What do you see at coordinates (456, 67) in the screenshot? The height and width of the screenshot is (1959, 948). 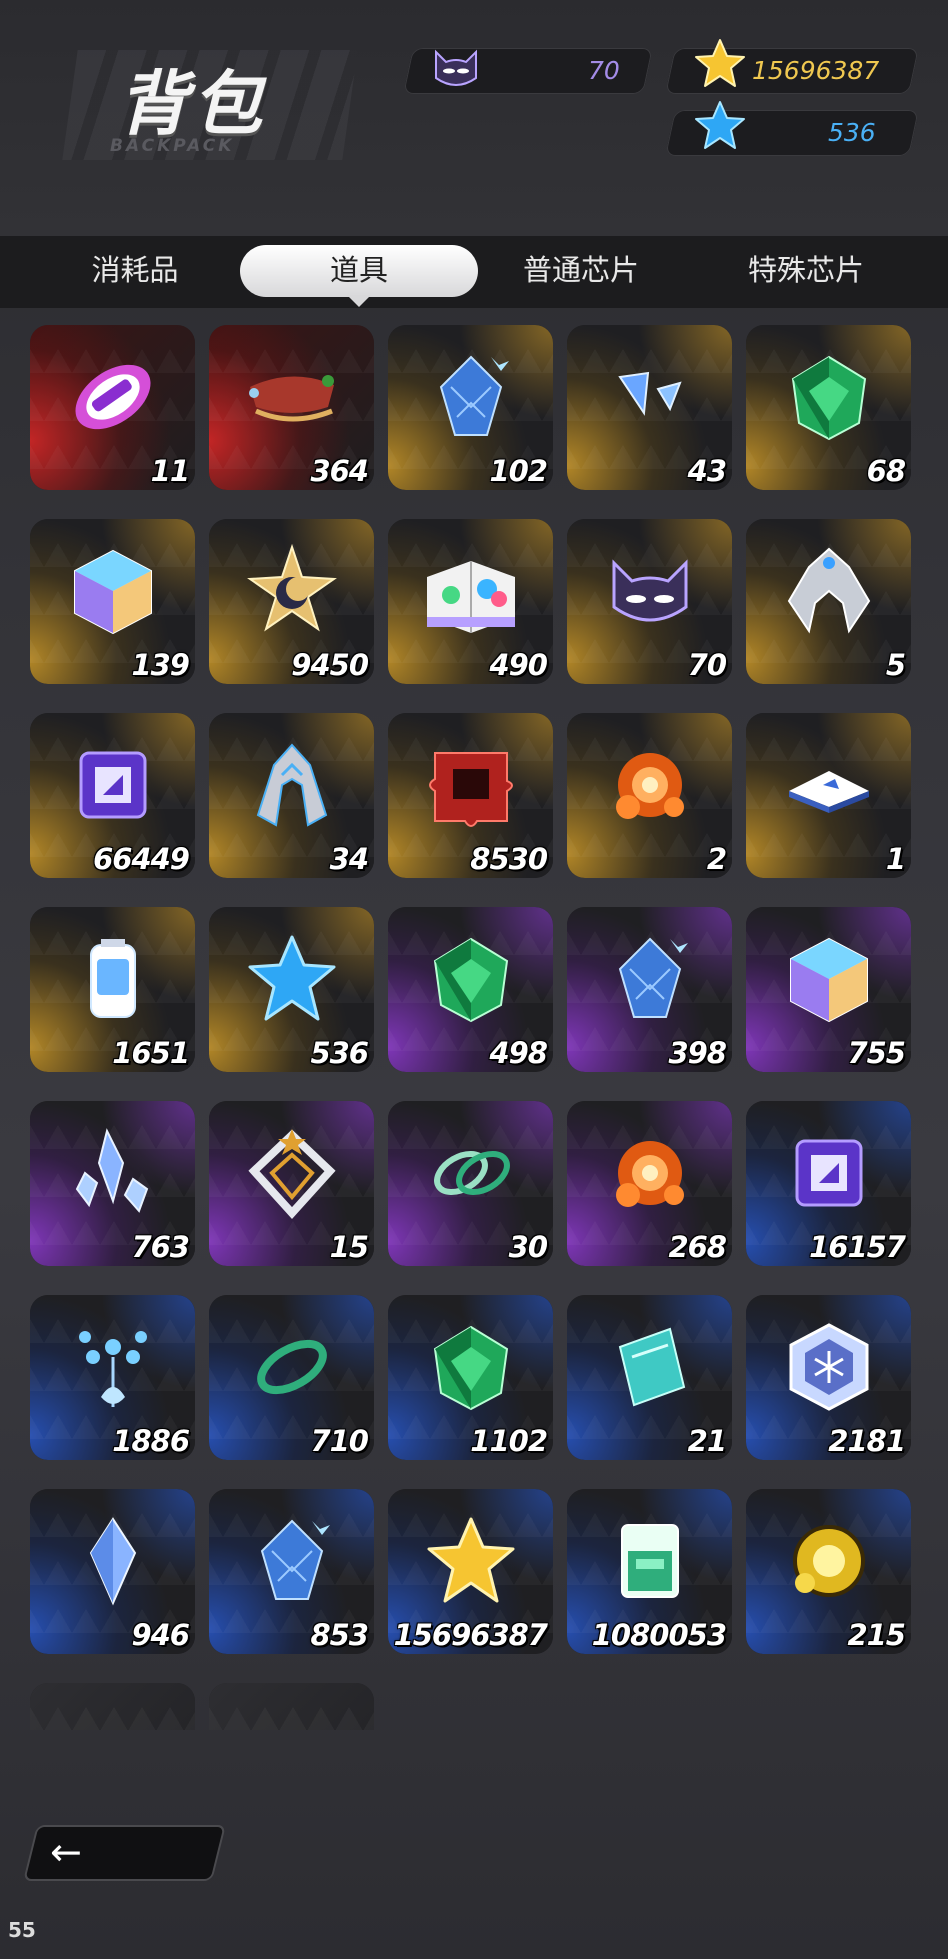 I see `cat-mask-icon` at bounding box center [456, 67].